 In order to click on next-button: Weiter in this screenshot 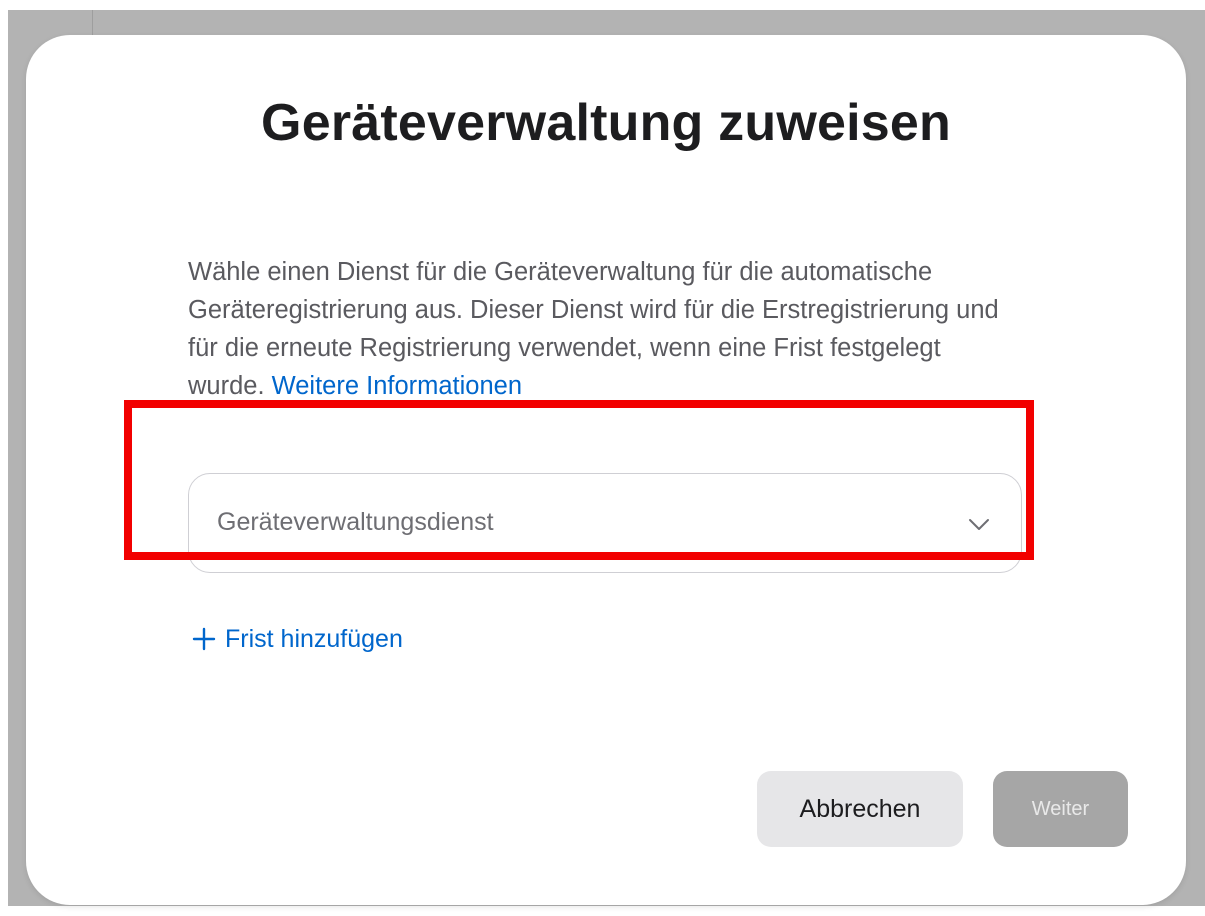, I will do `click(1060, 809)`.